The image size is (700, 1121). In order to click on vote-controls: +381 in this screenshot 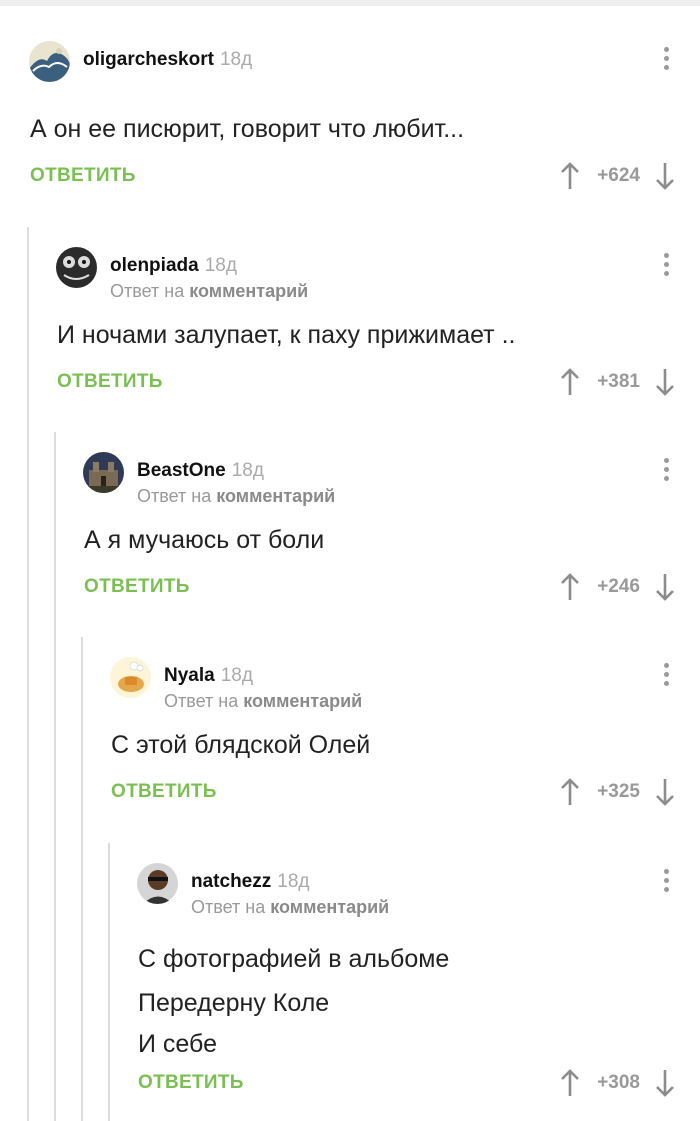, I will do `click(617, 382)`.